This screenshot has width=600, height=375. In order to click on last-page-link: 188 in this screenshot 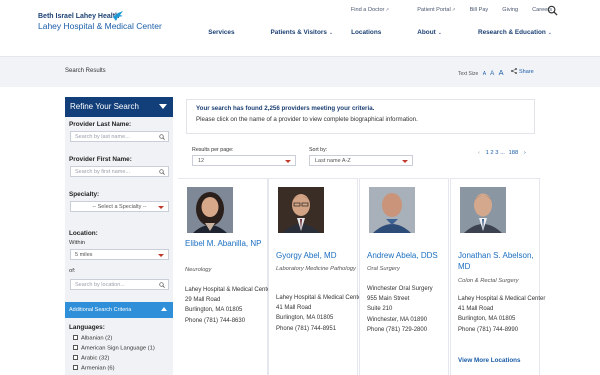, I will do `click(514, 153)`.